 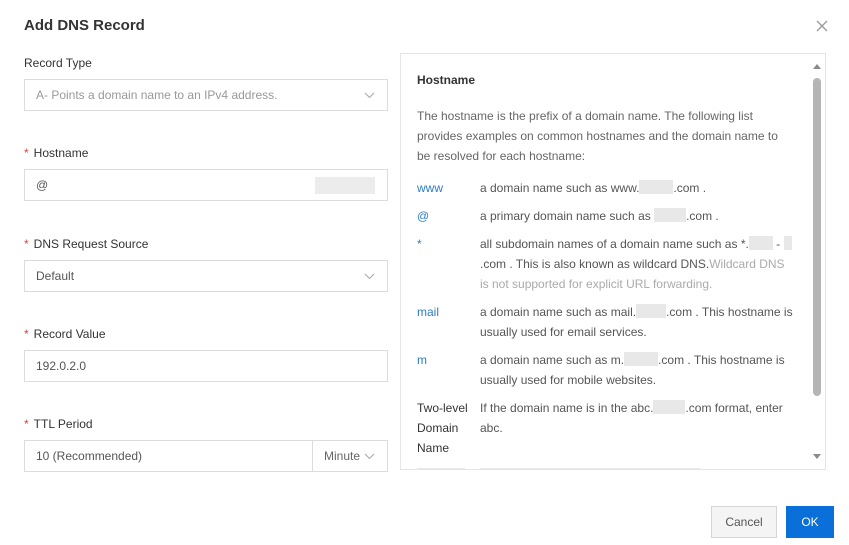 What do you see at coordinates (423, 216) in the screenshot?
I see `help-key: @` at bounding box center [423, 216].